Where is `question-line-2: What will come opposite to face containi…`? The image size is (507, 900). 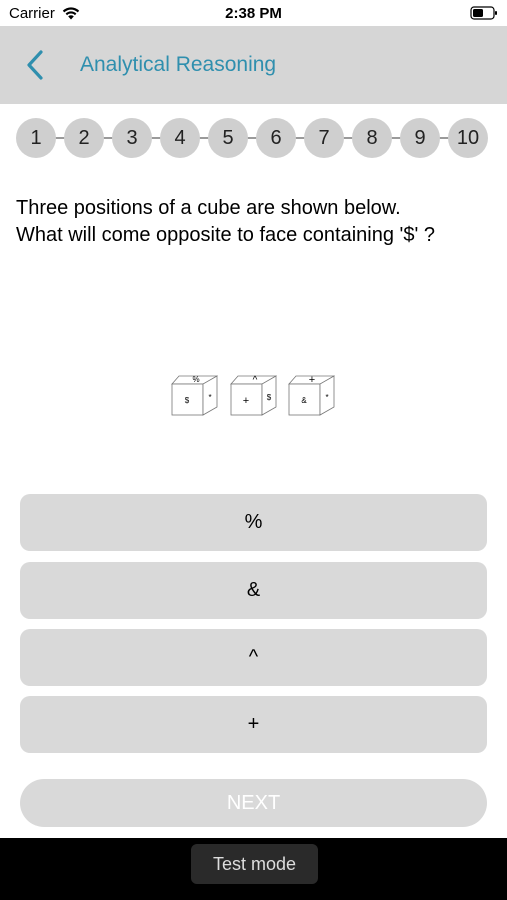
question-line-2: What will come opposite to face containi… is located at coordinates (225, 235).